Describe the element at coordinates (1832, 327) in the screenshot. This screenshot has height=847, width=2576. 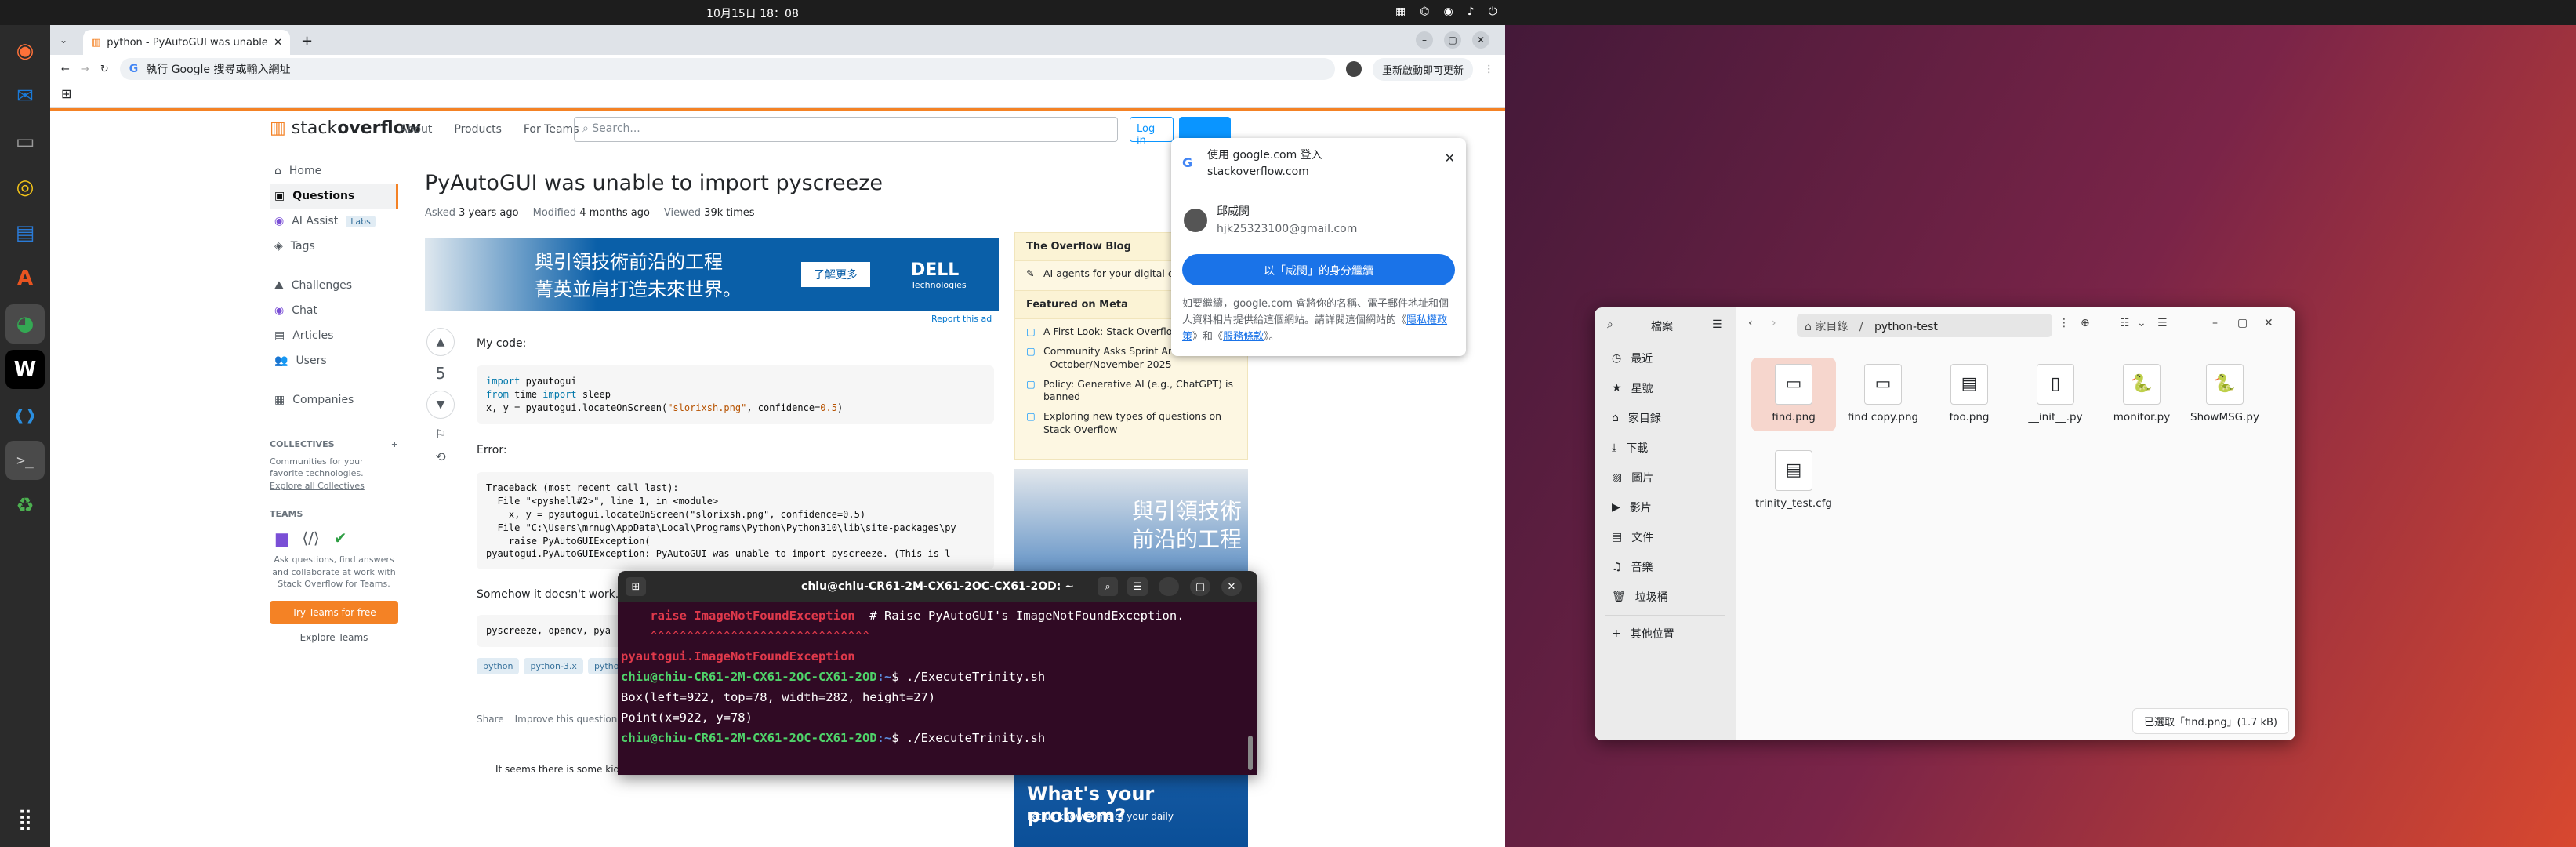
I see `path-home: 家目錄` at that location.